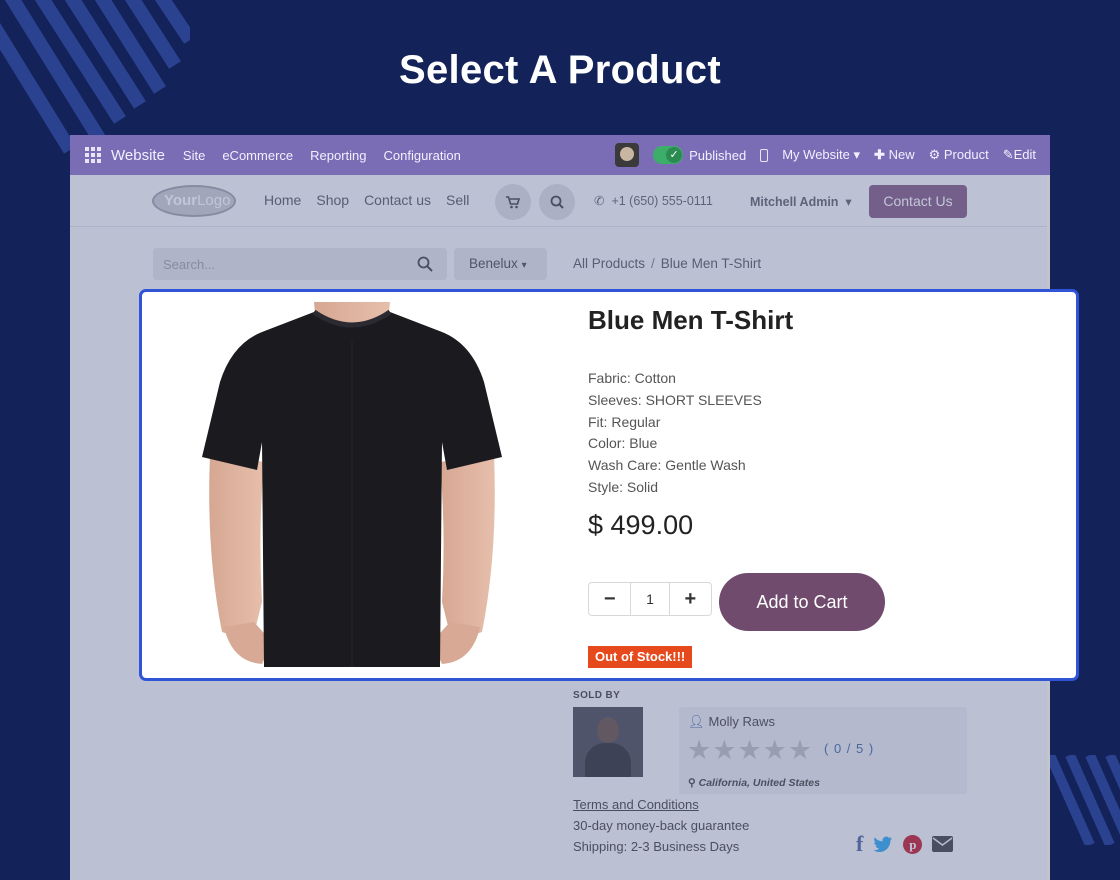  I want to click on attribute-style: Style: Solid, so click(623, 486).